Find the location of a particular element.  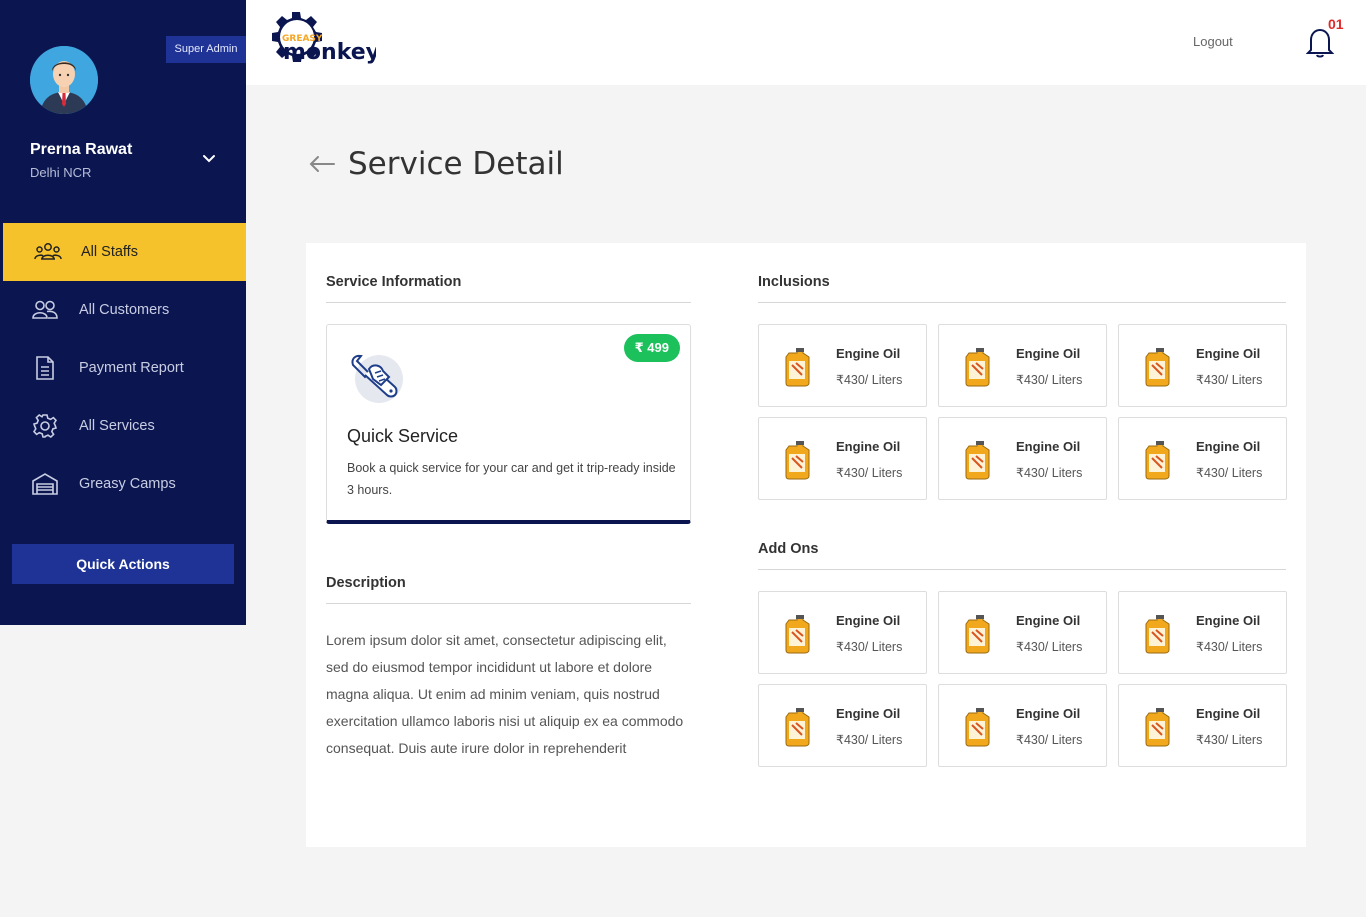

service-name: Quick Service is located at coordinates (403, 436).